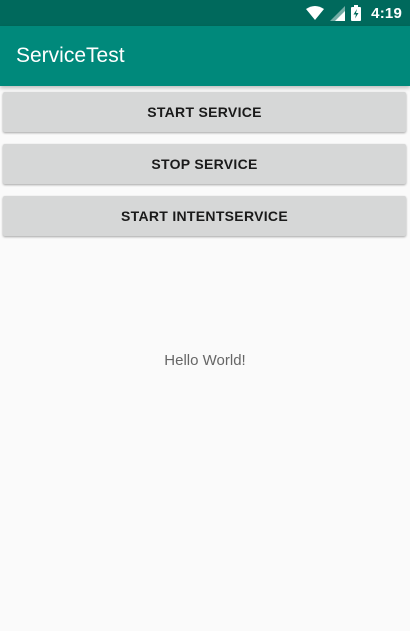  I want to click on status-bar: 4:19, so click(205, 13).